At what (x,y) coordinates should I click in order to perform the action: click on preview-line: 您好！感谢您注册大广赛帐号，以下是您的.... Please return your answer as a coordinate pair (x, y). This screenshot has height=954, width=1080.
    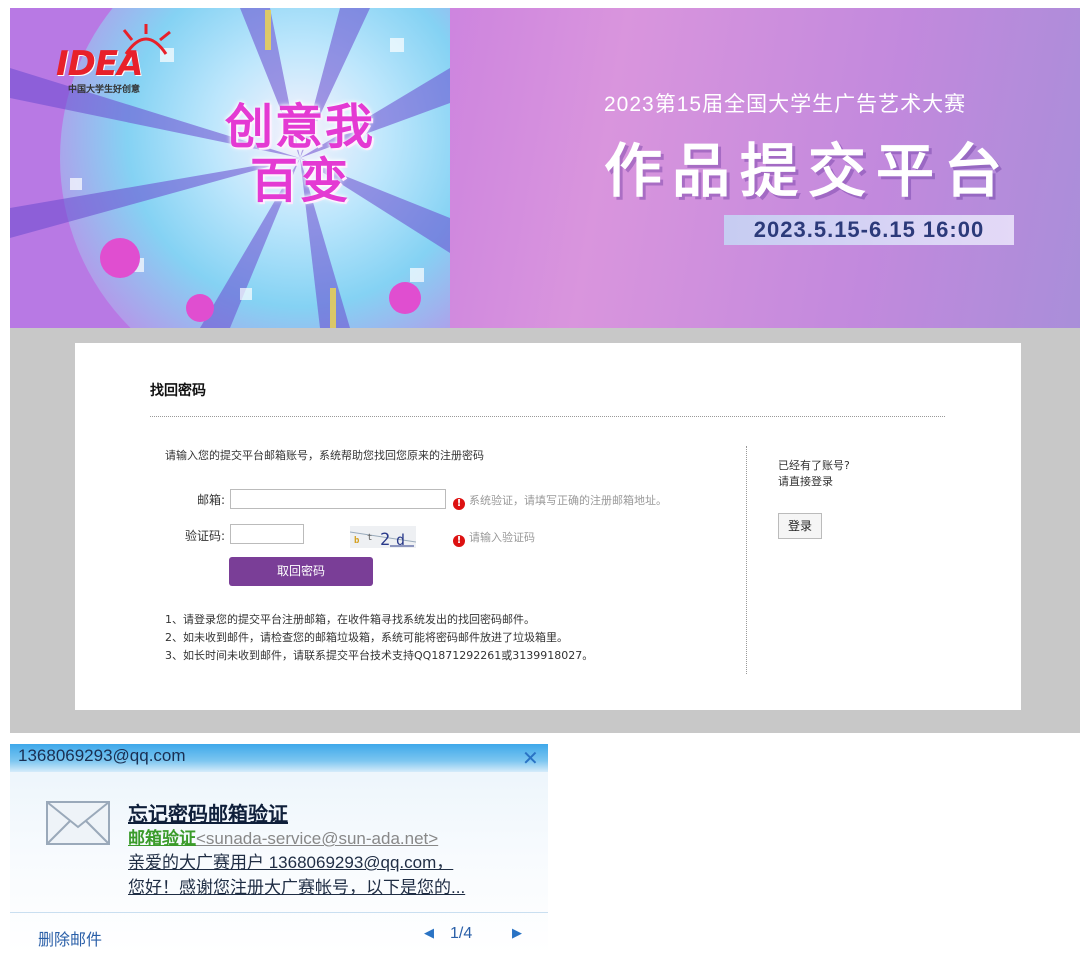
    Looking at the image, I should click on (297, 887).